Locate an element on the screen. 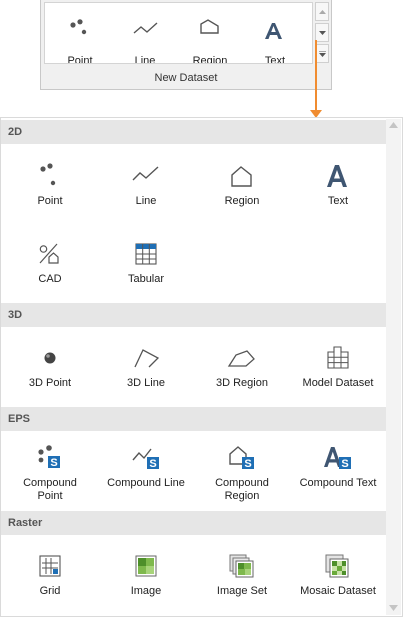 The width and height of the screenshot is (403, 617). chevron-up-icon is located at coordinates (322, 11).